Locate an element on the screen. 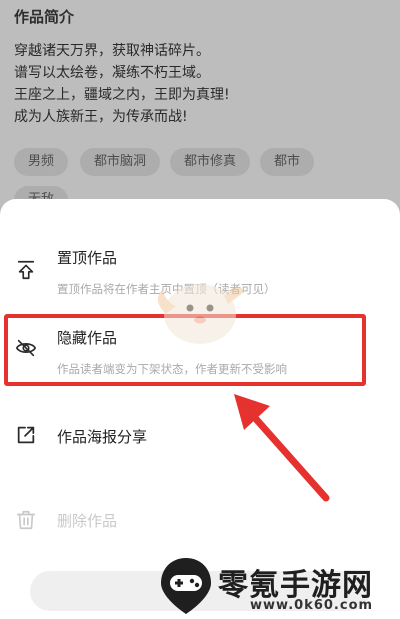  tag: 都市 is located at coordinates (287, 162).